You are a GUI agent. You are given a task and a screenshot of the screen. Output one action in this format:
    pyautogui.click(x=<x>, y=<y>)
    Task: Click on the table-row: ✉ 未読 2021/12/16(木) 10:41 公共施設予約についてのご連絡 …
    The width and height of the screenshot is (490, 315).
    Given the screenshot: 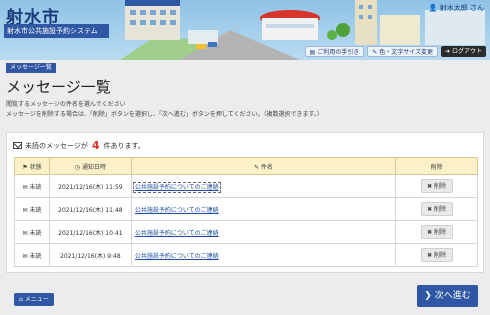 What is the action you would take?
    pyautogui.click(x=246, y=232)
    